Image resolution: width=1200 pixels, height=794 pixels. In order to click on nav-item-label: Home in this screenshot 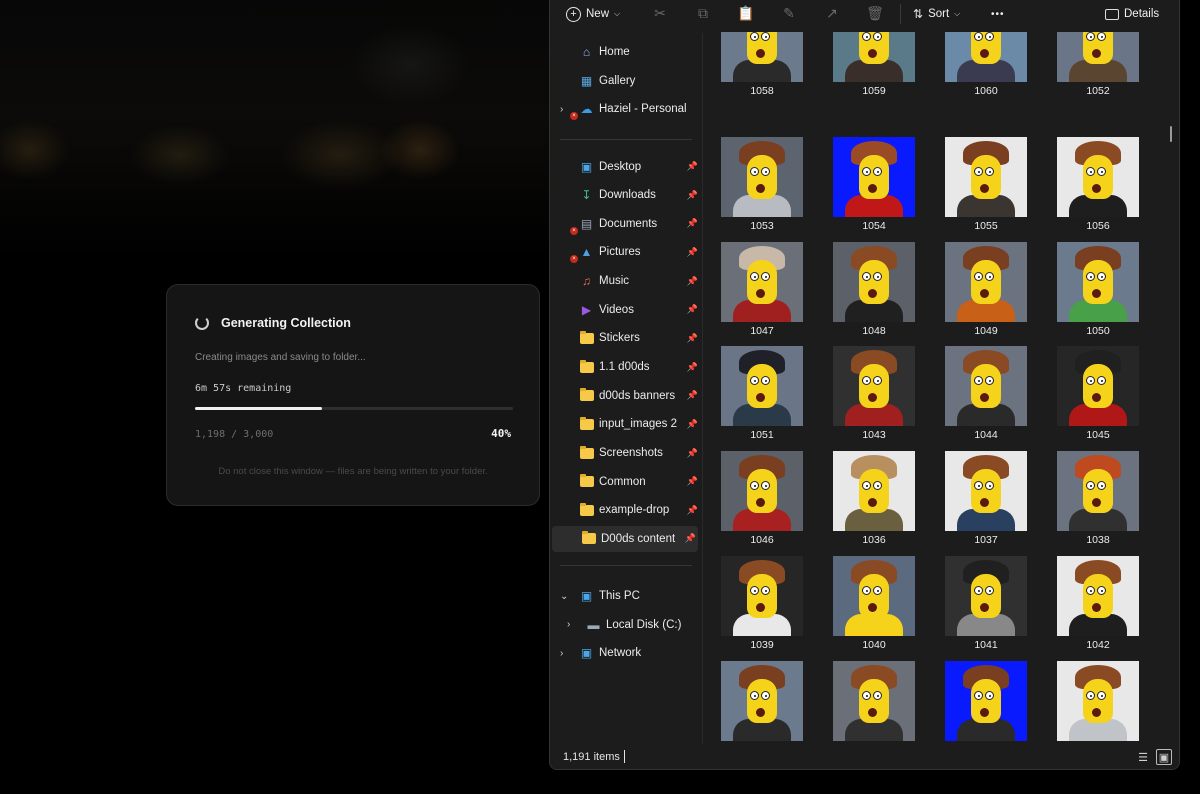, I will do `click(614, 52)`.